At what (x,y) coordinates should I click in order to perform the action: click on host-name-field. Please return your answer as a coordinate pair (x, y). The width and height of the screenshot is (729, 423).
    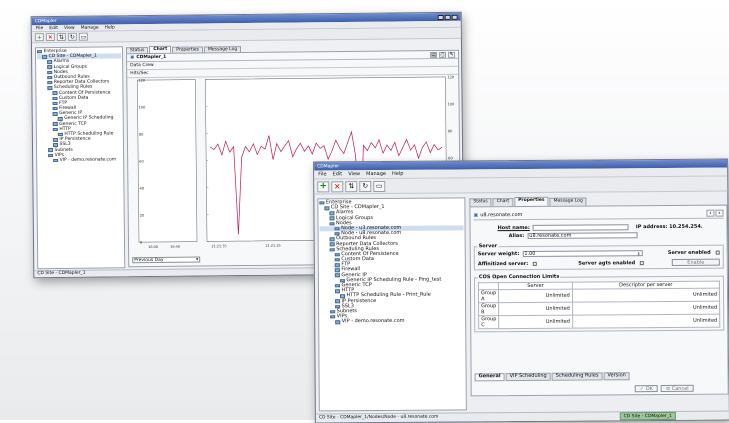
    Looking at the image, I should click on (581, 227).